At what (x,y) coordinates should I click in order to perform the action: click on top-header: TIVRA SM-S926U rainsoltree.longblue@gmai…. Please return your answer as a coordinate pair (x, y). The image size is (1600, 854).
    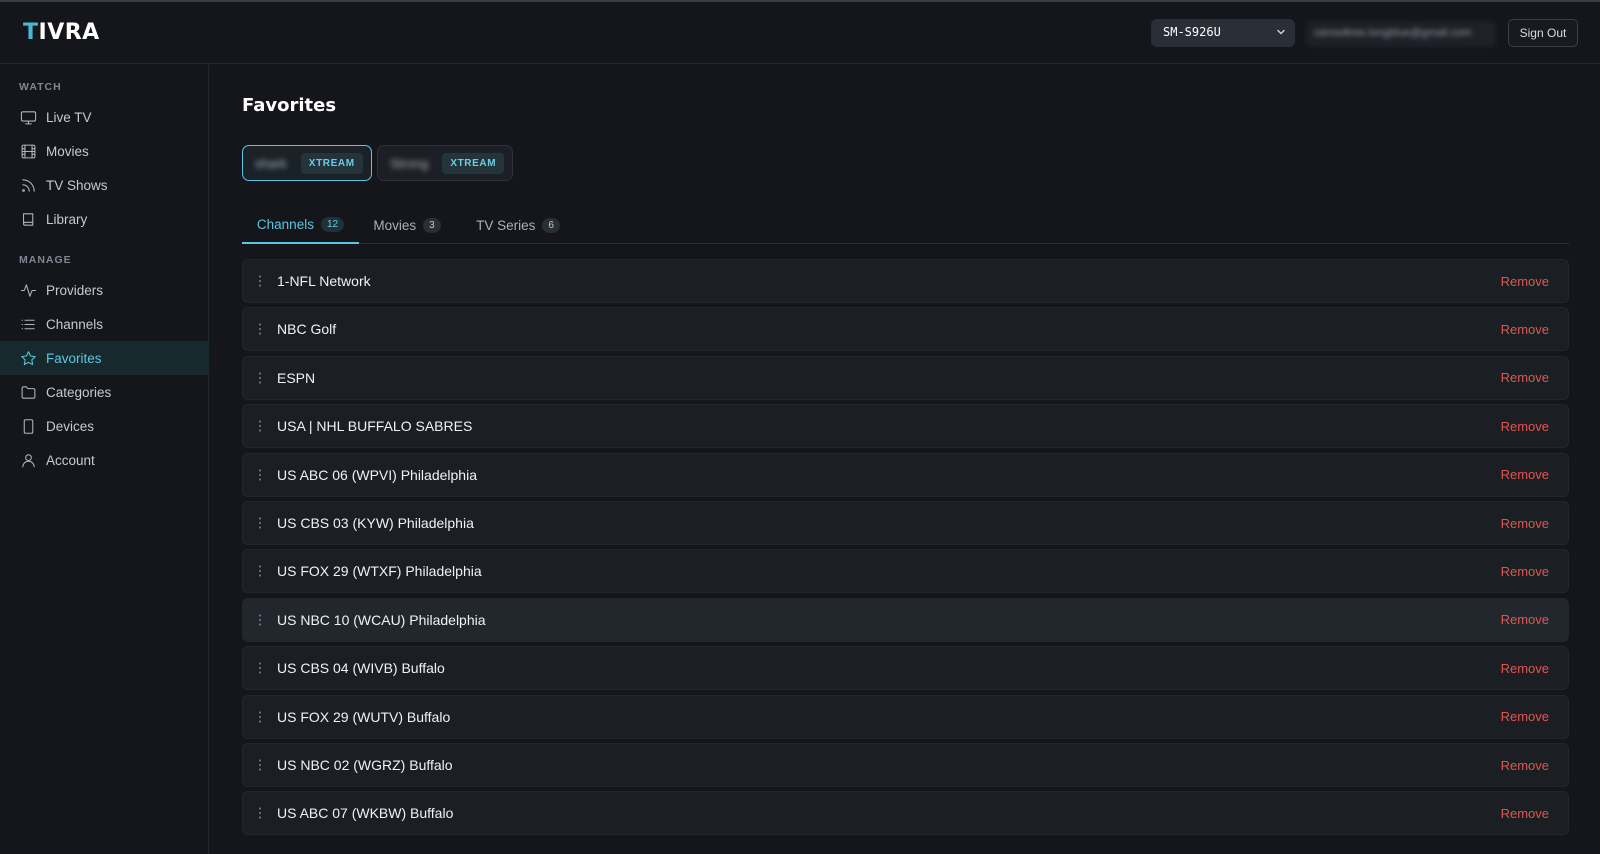
    Looking at the image, I should click on (800, 33).